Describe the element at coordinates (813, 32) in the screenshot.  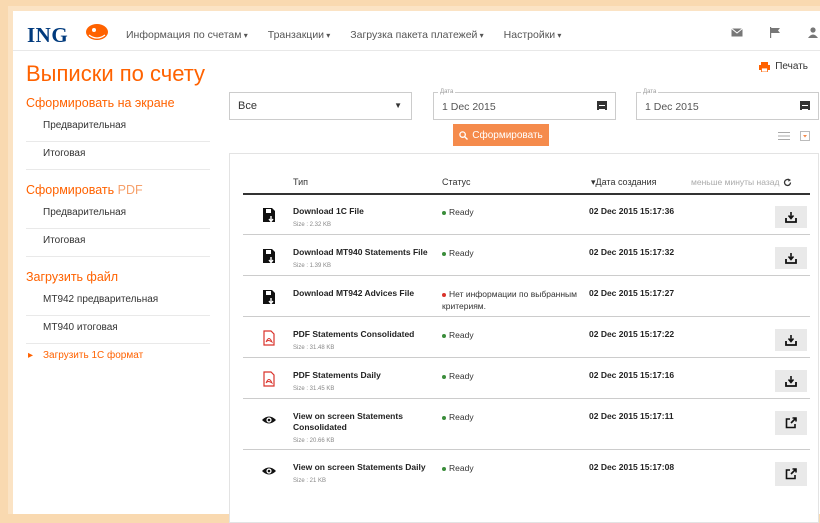
I see `user-icon` at that location.